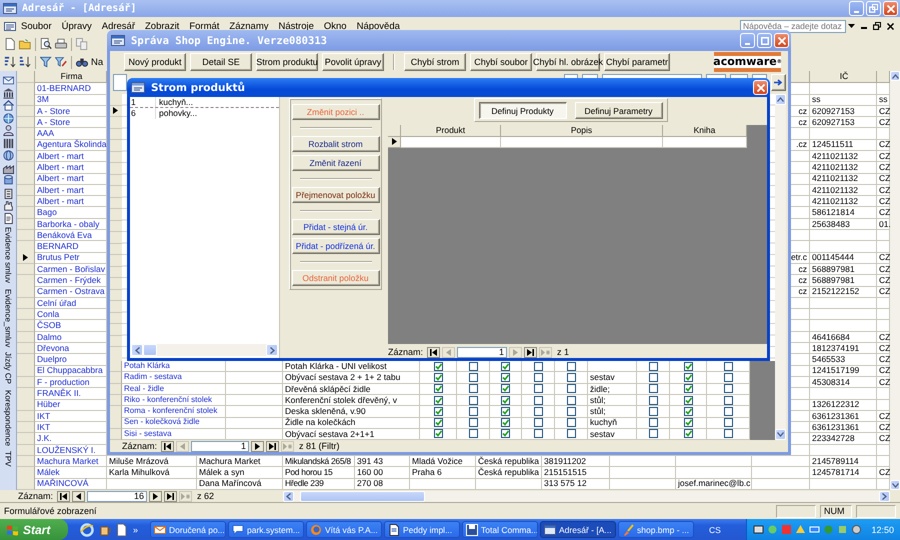 This screenshot has height=540, width=900. Describe the element at coordinates (8, 418) in the screenshot. I see `side-tab: Korespondence` at that location.